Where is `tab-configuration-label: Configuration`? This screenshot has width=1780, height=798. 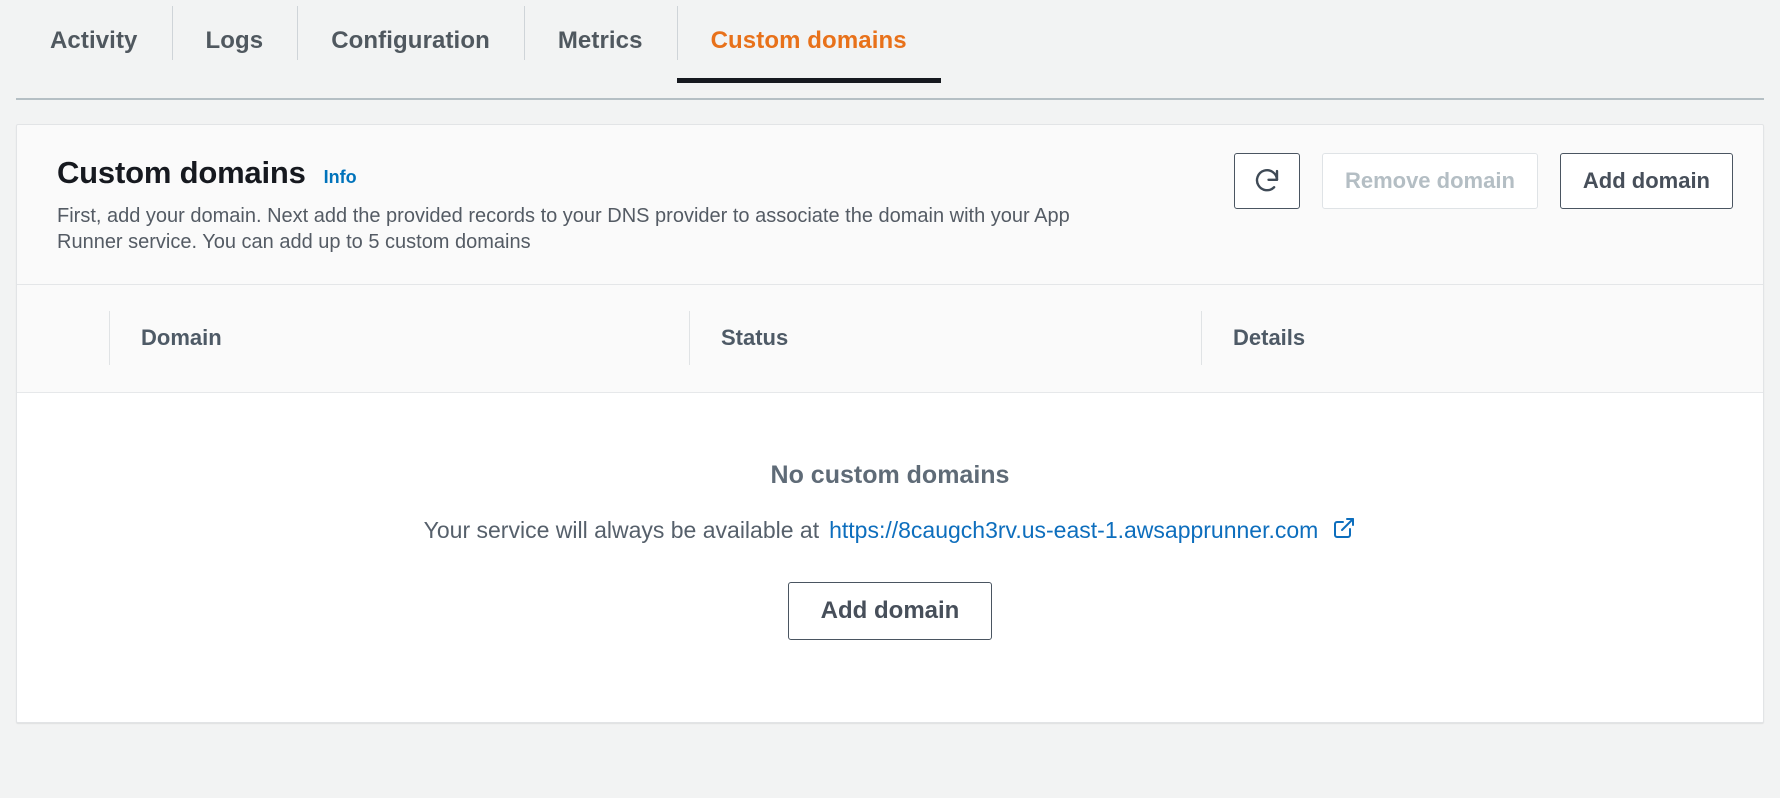
tab-configuration-label: Configuration is located at coordinates (410, 40).